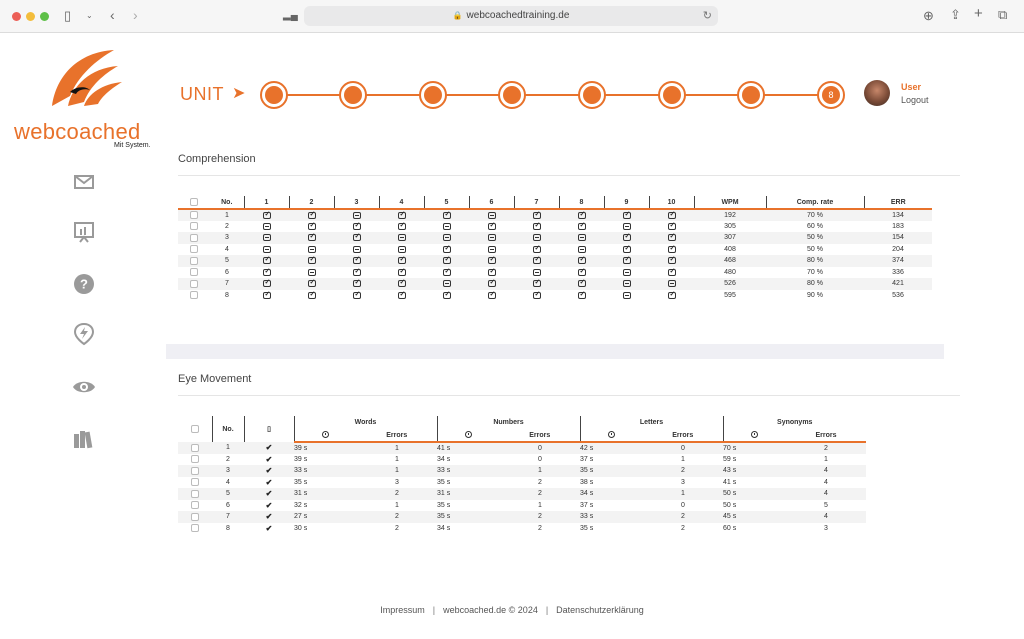 The width and height of the screenshot is (1024, 639). What do you see at coordinates (87, 78) in the screenshot?
I see `logo-mark-icon` at bounding box center [87, 78].